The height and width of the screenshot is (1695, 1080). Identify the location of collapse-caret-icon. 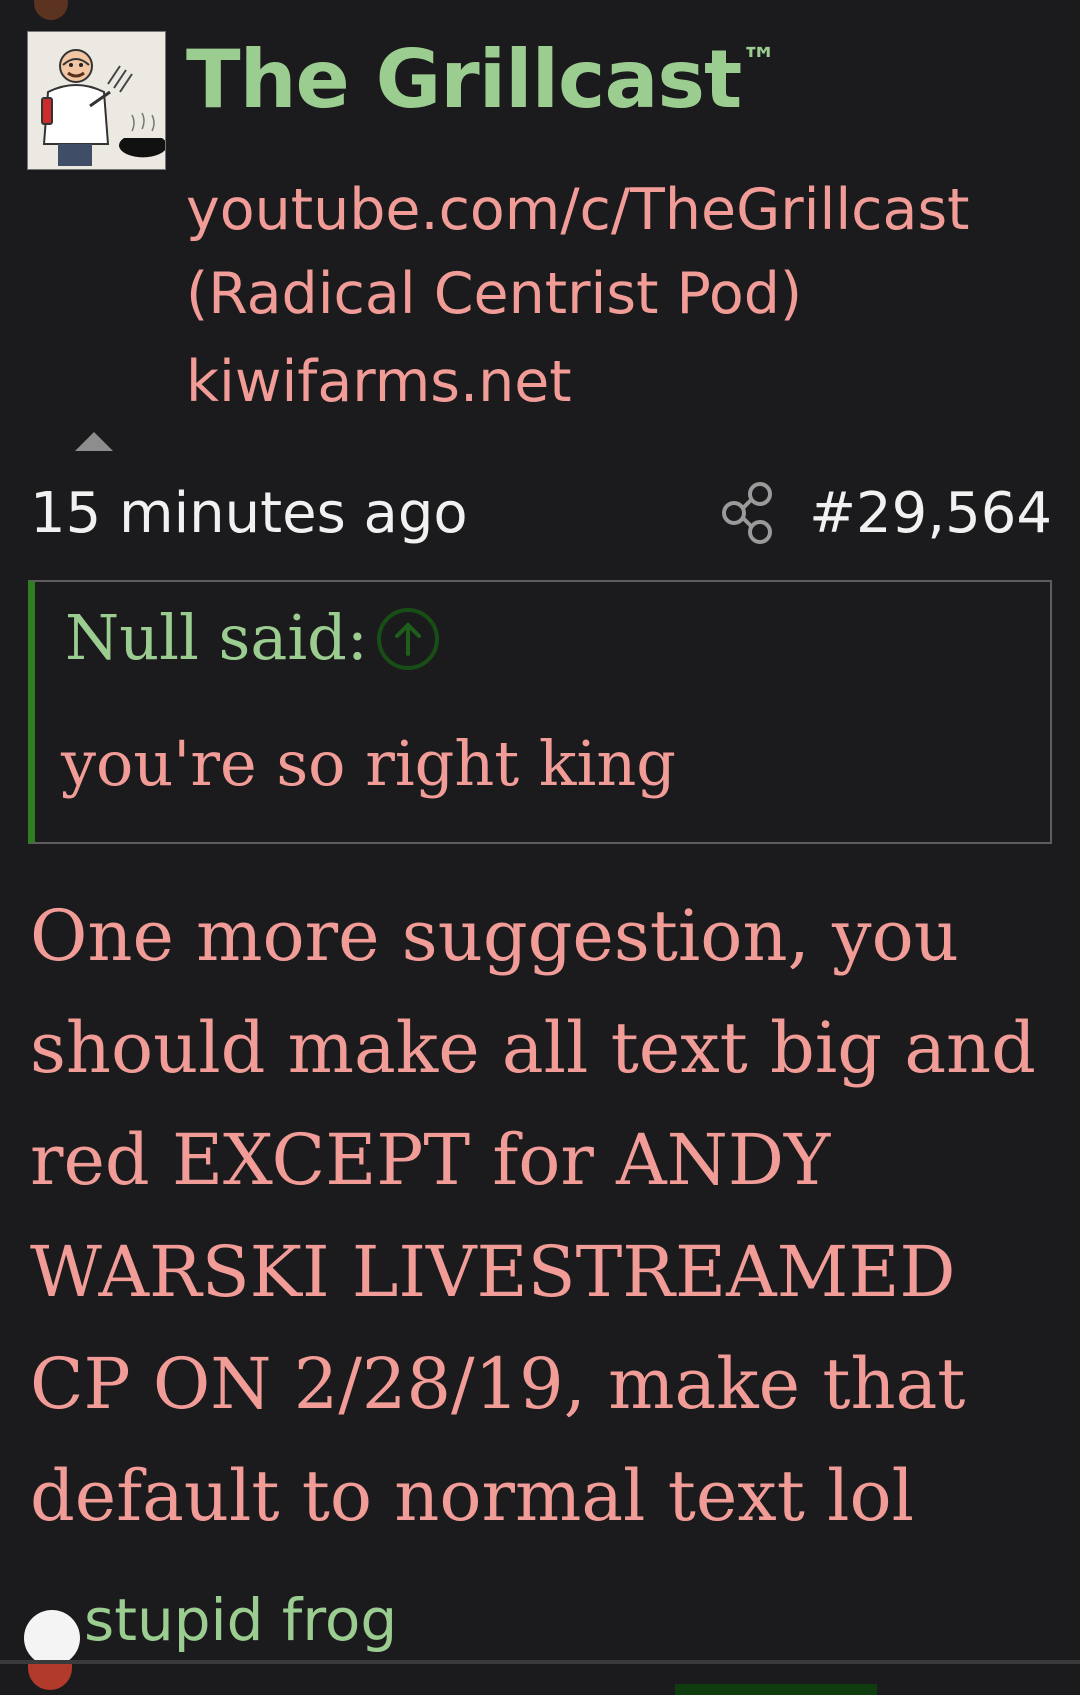
(94, 441).